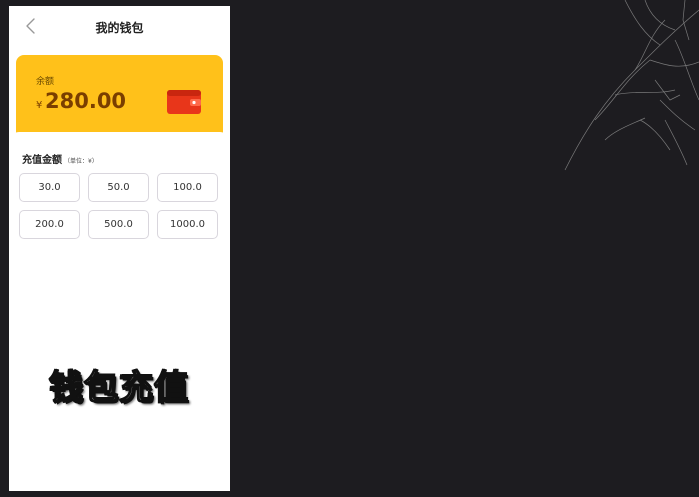 This screenshot has width=699, height=497. What do you see at coordinates (187, 224) in the screenshot?
I see `amount-option: 1000.0` at bounding box center [187, 224].